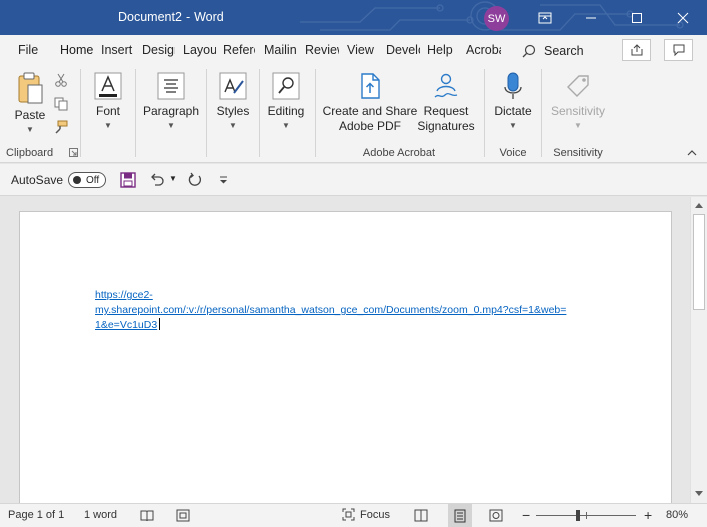 The height and width of the screenshot is (527, 707). I want to click on voice-group: Dictate ▼ Voice, so click(513, 114).